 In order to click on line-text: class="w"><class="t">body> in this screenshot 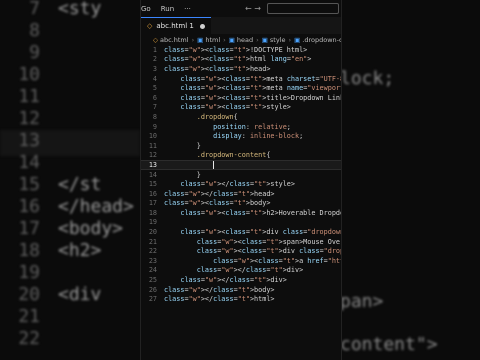, I will do `click(217, 203)`.